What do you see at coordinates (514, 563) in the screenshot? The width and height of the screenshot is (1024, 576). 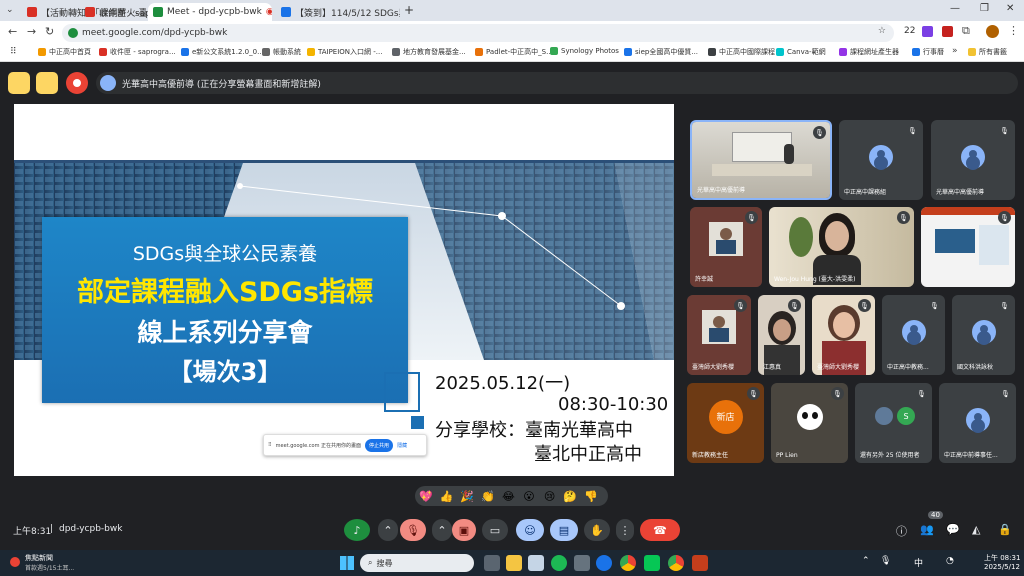 I see `file-explorer-icon` at bounding box center [514, 563].